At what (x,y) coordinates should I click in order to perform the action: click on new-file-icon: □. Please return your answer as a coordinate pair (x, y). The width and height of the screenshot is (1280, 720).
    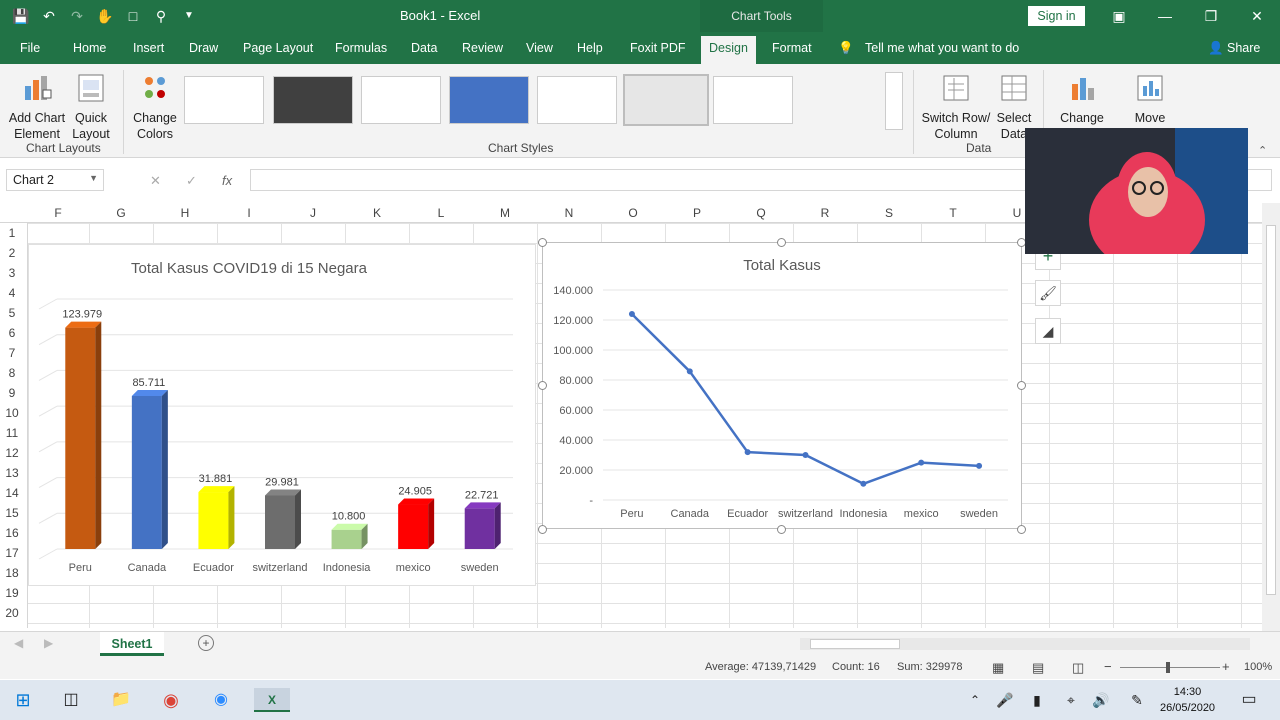
    Looking at the image, I should click on (133, 16).